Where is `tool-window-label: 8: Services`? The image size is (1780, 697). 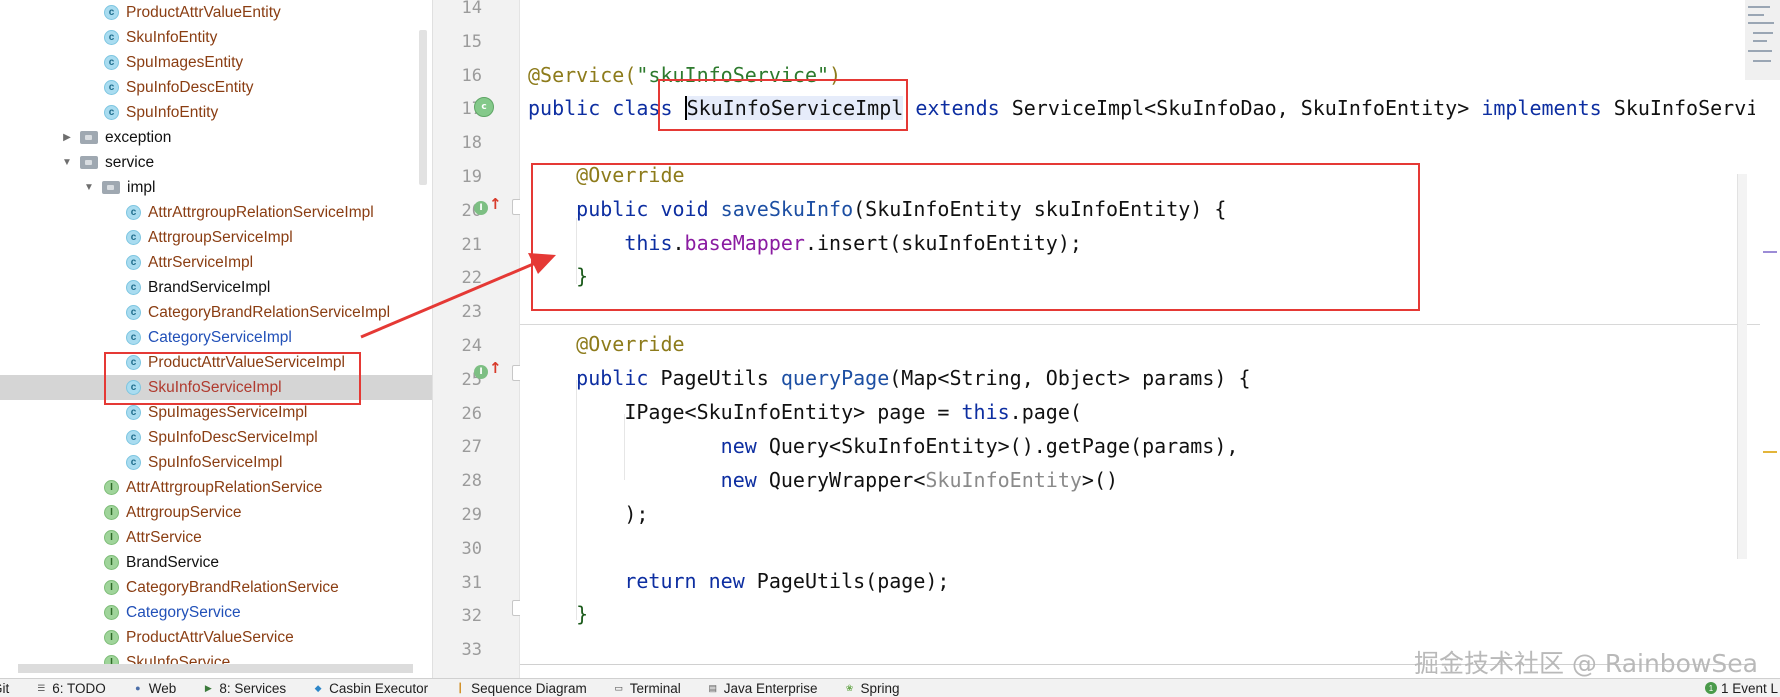 tool-window-label: 8: Services is located at coordinates (253, 688).